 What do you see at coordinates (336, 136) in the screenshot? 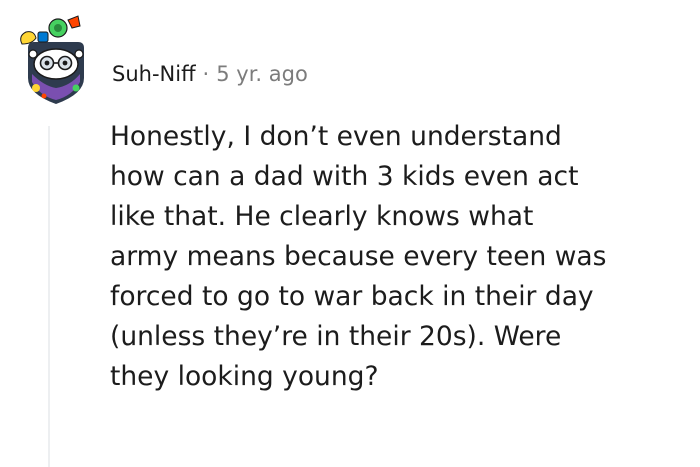
I see `comment-body-line: Honestly, I don’t even understand` at bounding box center [336, 136].